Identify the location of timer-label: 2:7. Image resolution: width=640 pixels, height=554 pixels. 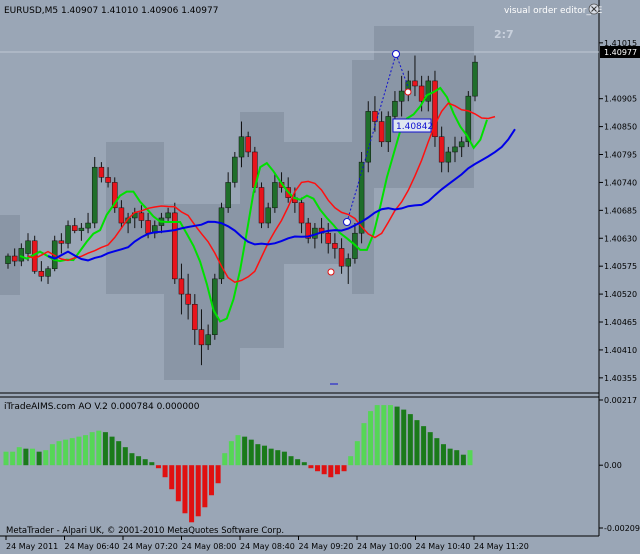
(504, 34).